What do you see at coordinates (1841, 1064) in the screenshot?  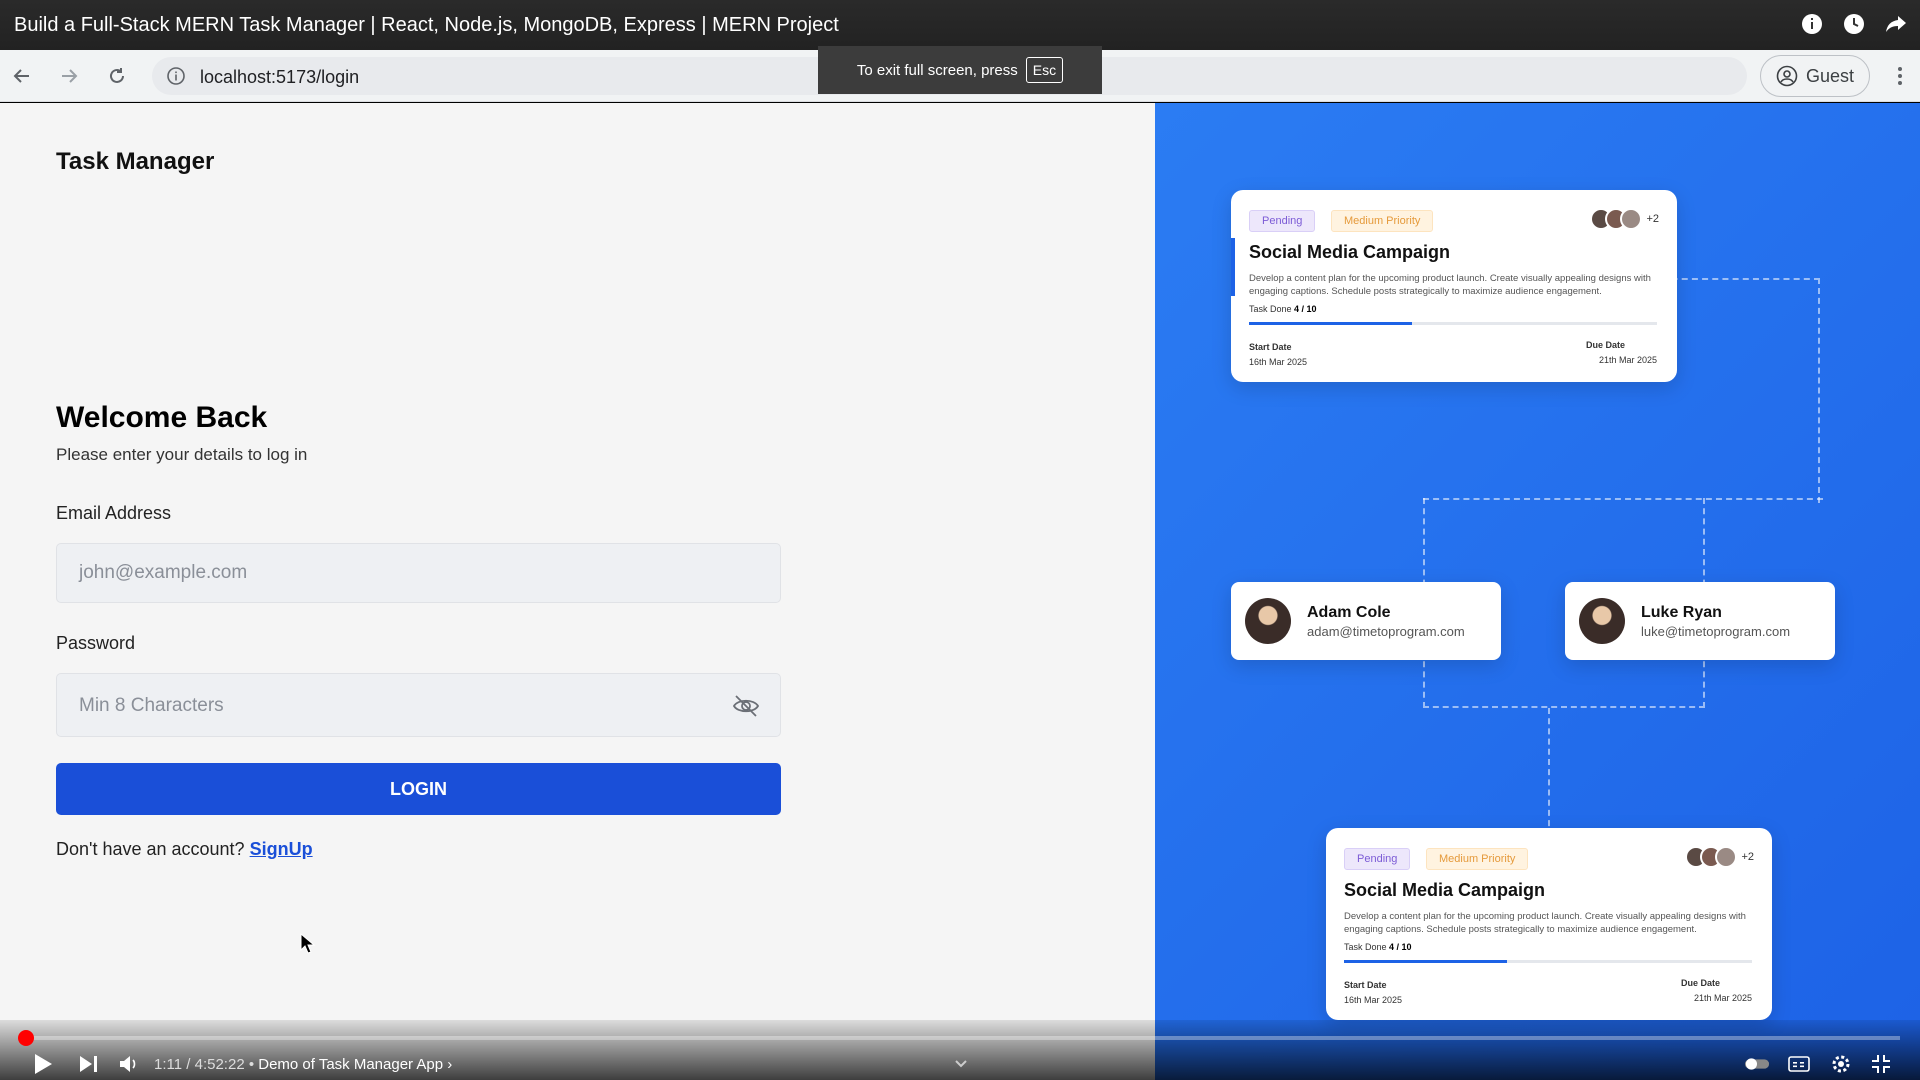 I see `settings-gear-icon` at bounding box center [1841, 1064].